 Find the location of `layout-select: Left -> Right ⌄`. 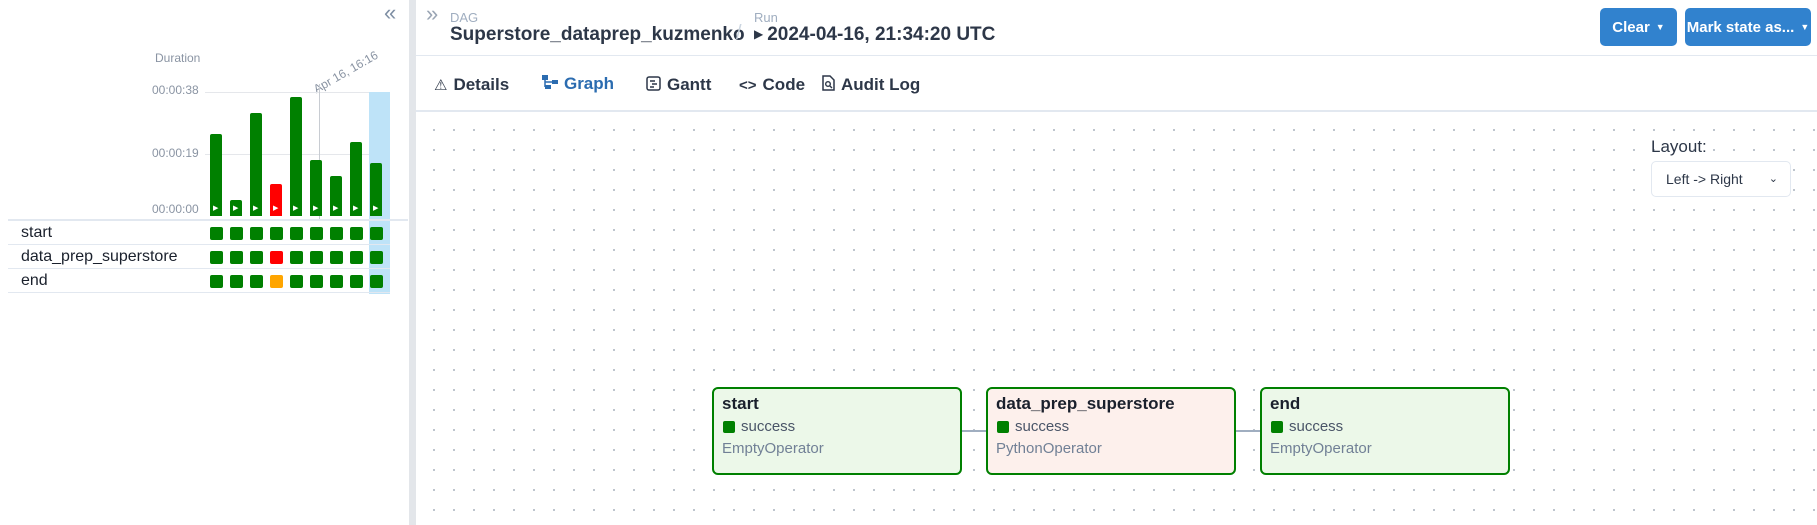

layout-select: Left -> Right ⌄ is located at coordinates (1721, 179).